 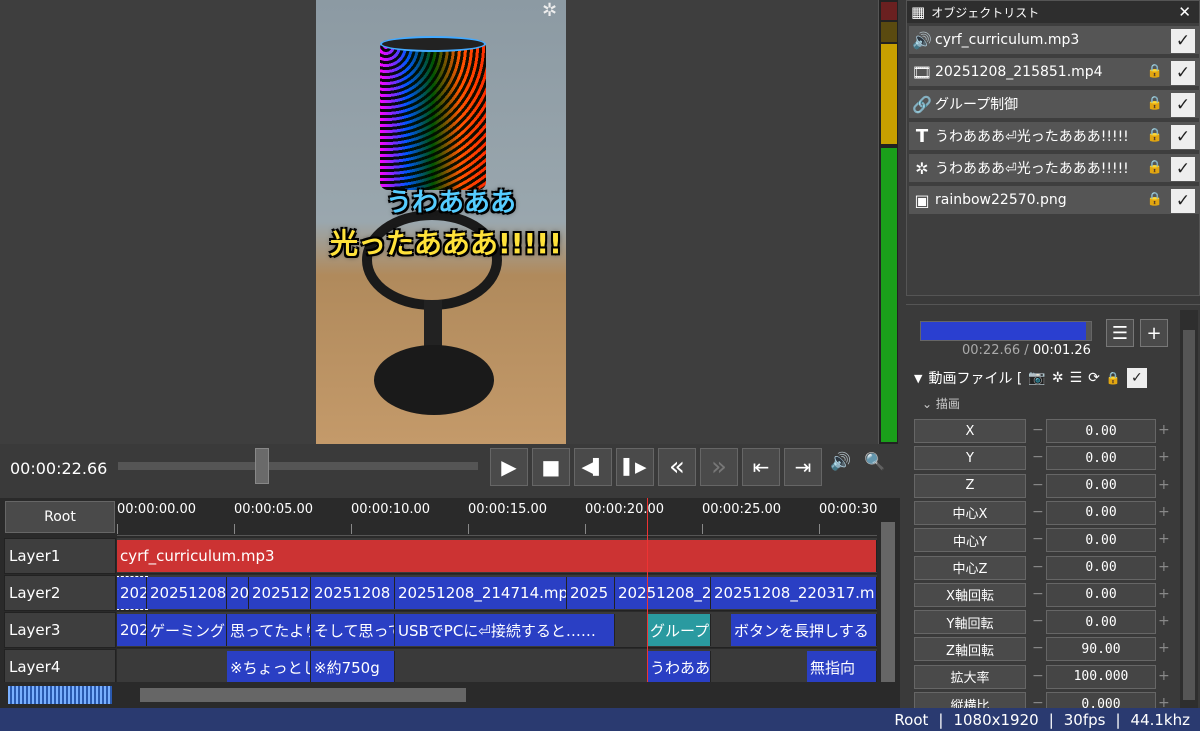 What do you see at coordinates (1054, 137) in the screenshot?
I see `object-row: T うわあああ⏎光ったあああ!!!!! 🔒 ✓` at bounding box center [1054, 137].